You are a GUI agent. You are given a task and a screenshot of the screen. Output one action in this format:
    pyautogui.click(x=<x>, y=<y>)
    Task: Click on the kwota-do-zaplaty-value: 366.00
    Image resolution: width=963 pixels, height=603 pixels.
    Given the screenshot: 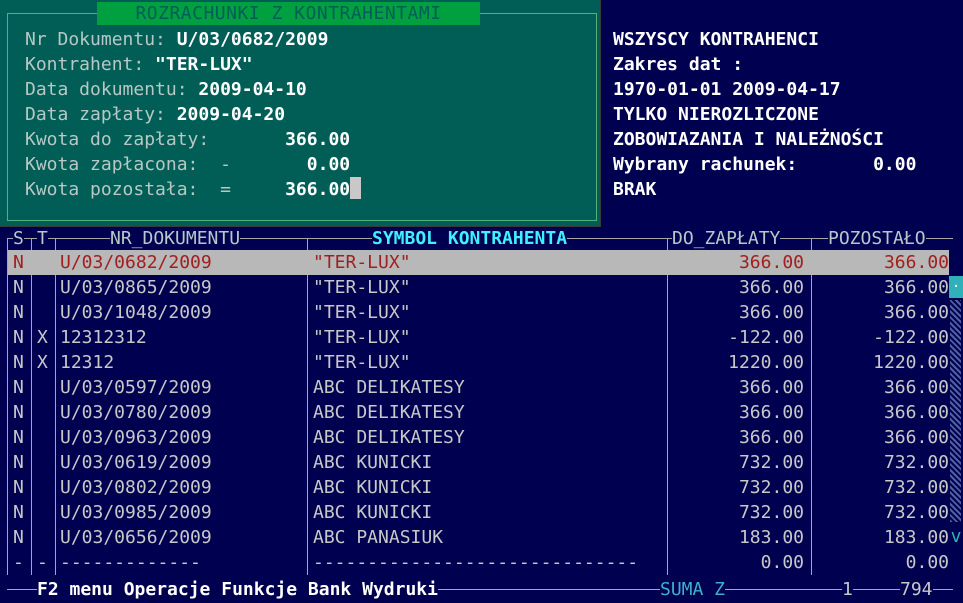 What is the action you would take?
    pyautogui.click(x=318, y=139)
    